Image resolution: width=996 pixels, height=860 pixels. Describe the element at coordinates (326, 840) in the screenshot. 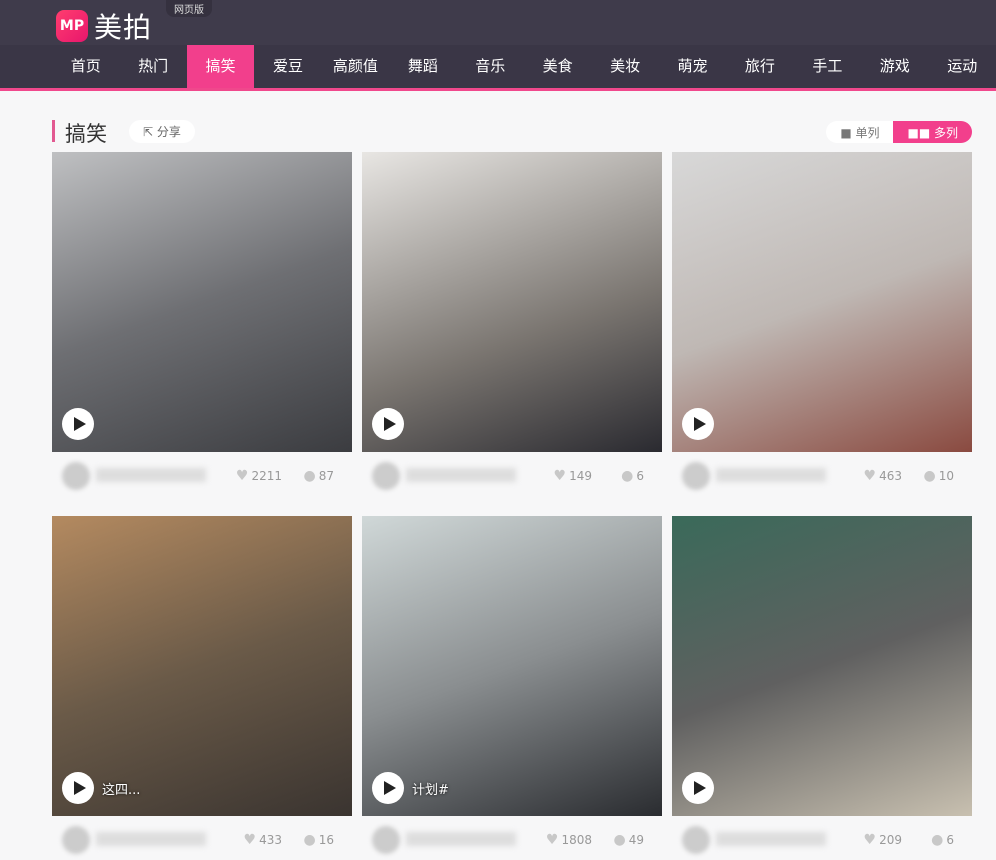

I see `comments-value: 16` at that location.